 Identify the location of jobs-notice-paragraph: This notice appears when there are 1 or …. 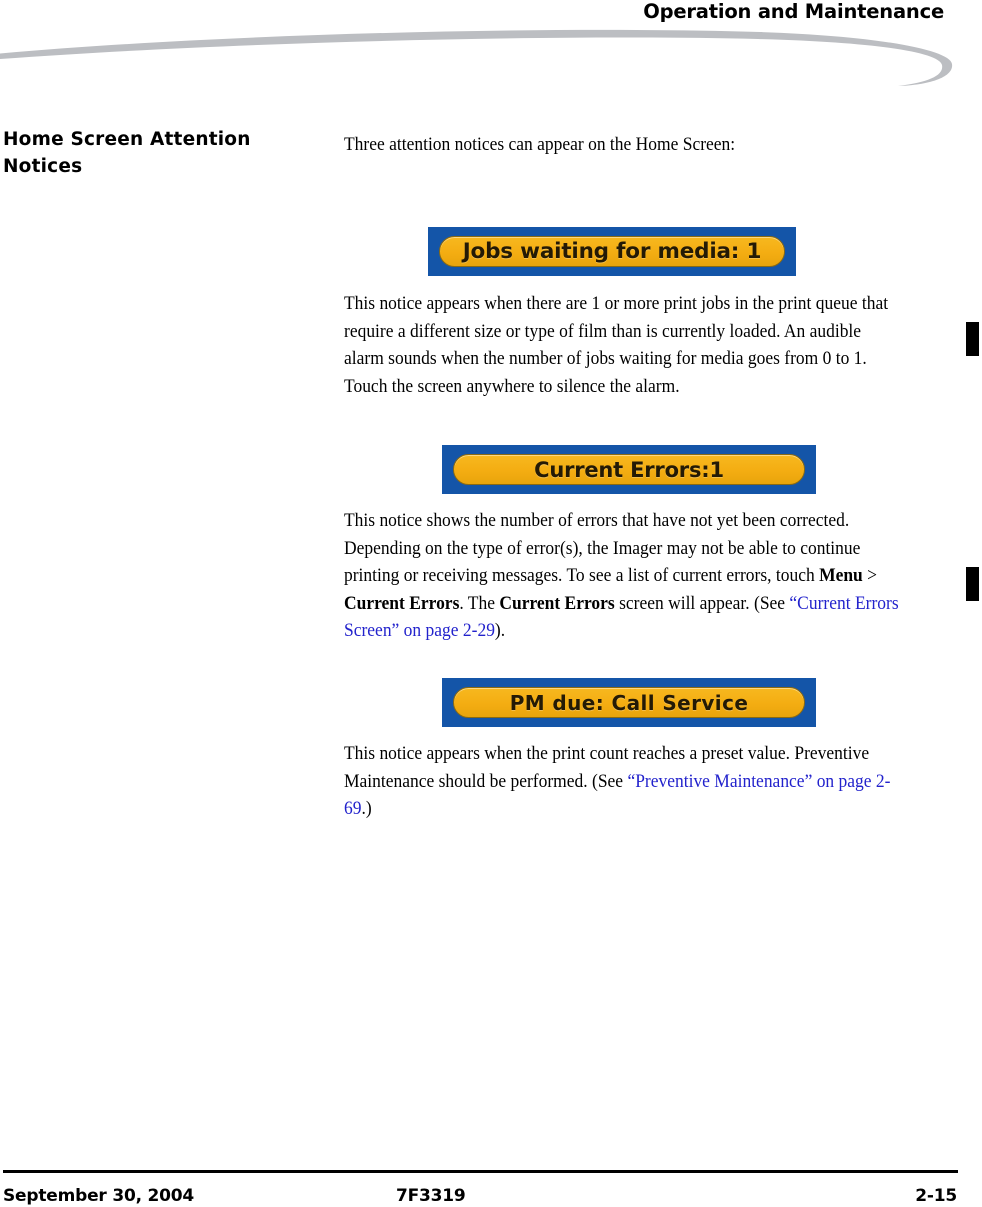
(616, 345).